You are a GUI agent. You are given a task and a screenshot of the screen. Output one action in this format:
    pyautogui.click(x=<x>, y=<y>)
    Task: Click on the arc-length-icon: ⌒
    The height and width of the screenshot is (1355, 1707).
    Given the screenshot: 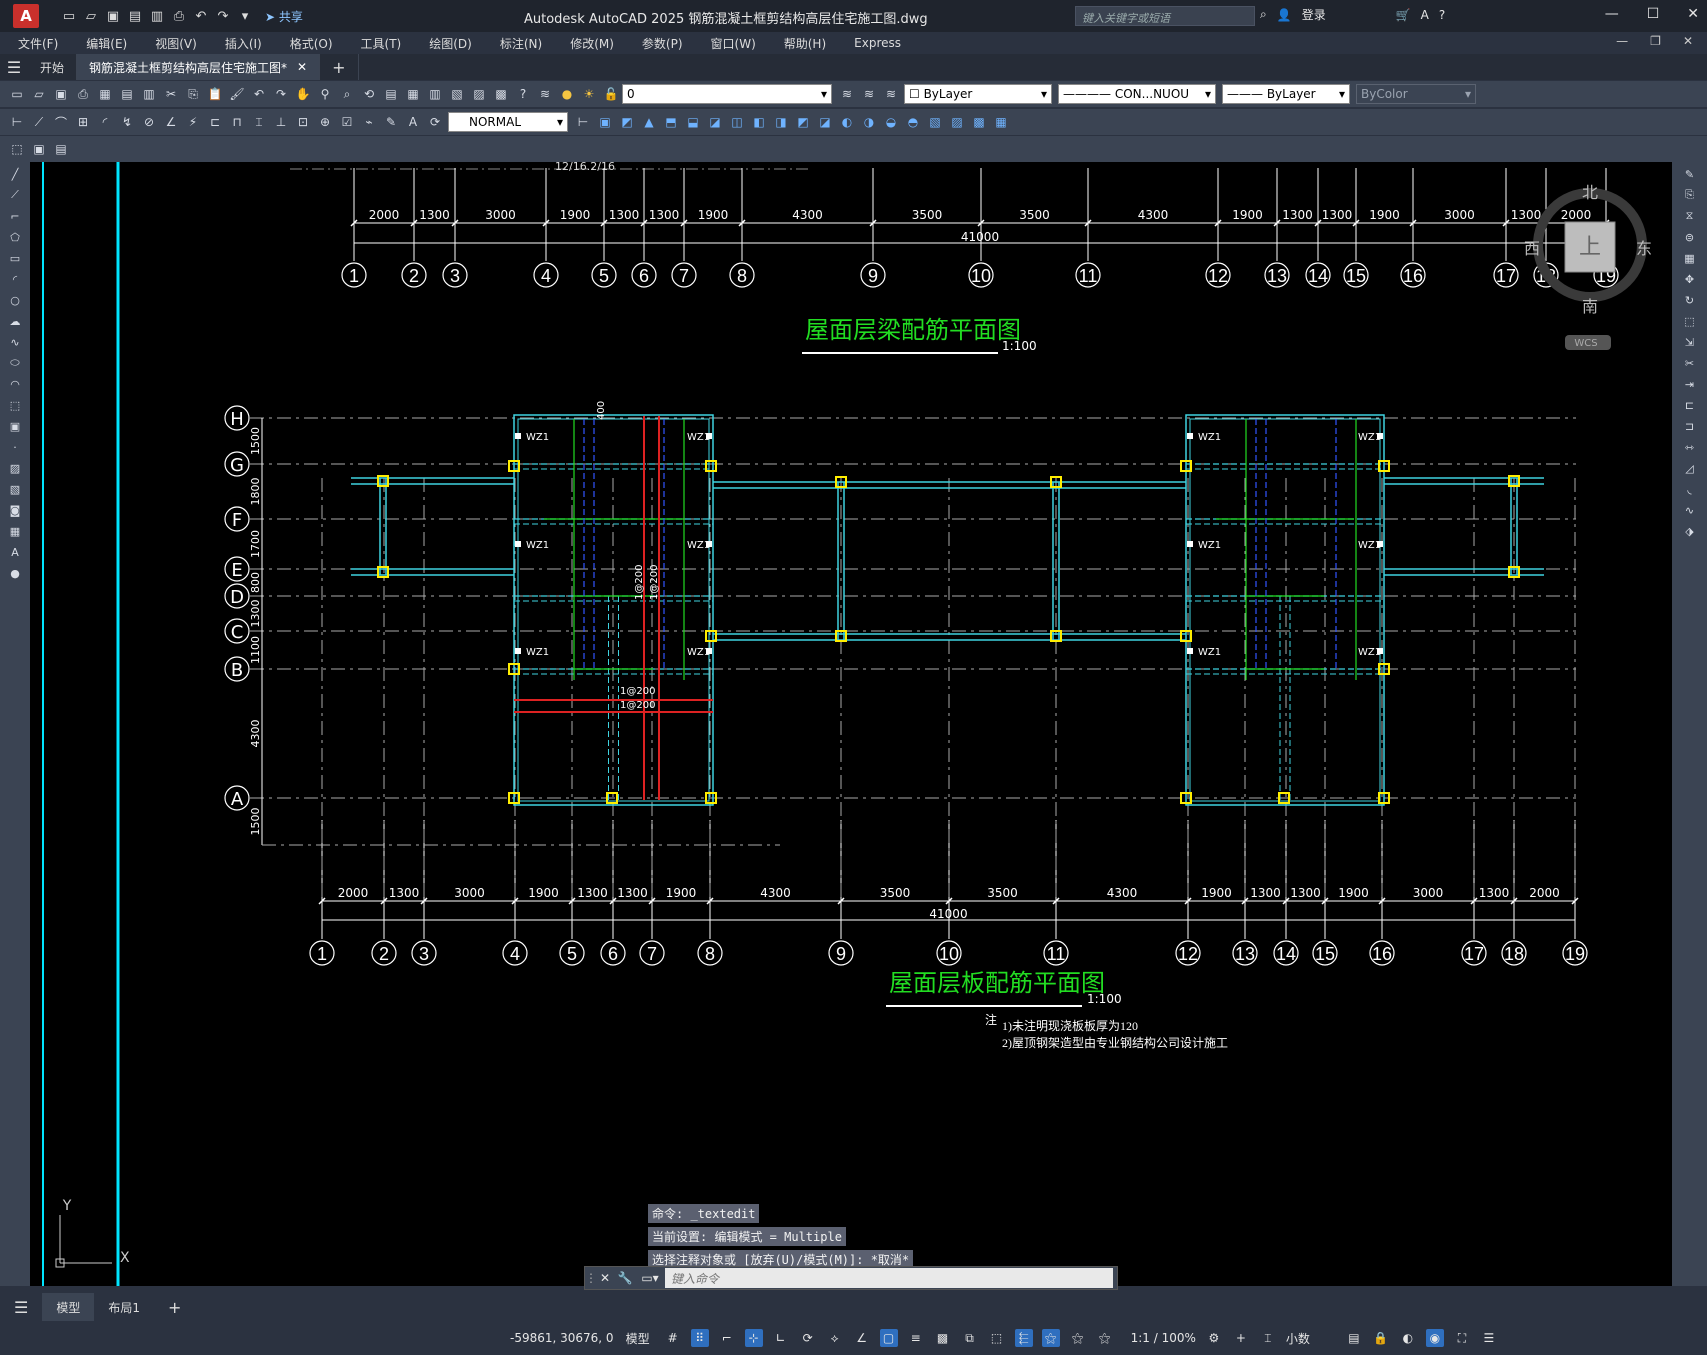 What is the action you would take?
    pyautogui.click(x=61, y=122)
    